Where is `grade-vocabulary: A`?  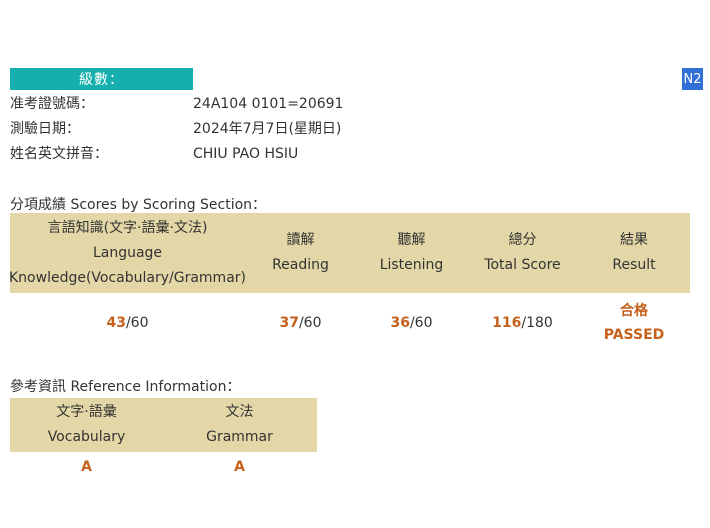 grade-vocabulary: A is located at coordinates (86, 466).